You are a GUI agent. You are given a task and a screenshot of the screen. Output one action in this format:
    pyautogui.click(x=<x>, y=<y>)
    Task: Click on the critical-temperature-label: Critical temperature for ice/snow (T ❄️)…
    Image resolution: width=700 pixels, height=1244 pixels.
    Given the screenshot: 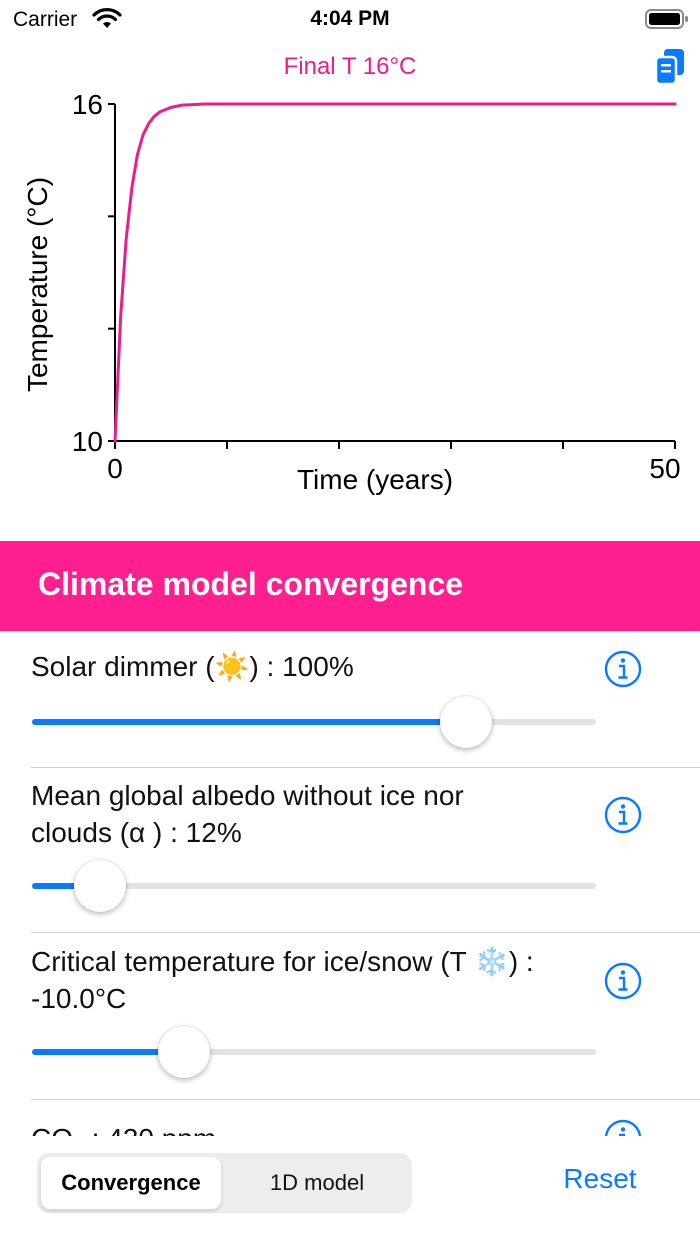 What is the action you would take?
    pyautogui.click(x=291, y=980)
    